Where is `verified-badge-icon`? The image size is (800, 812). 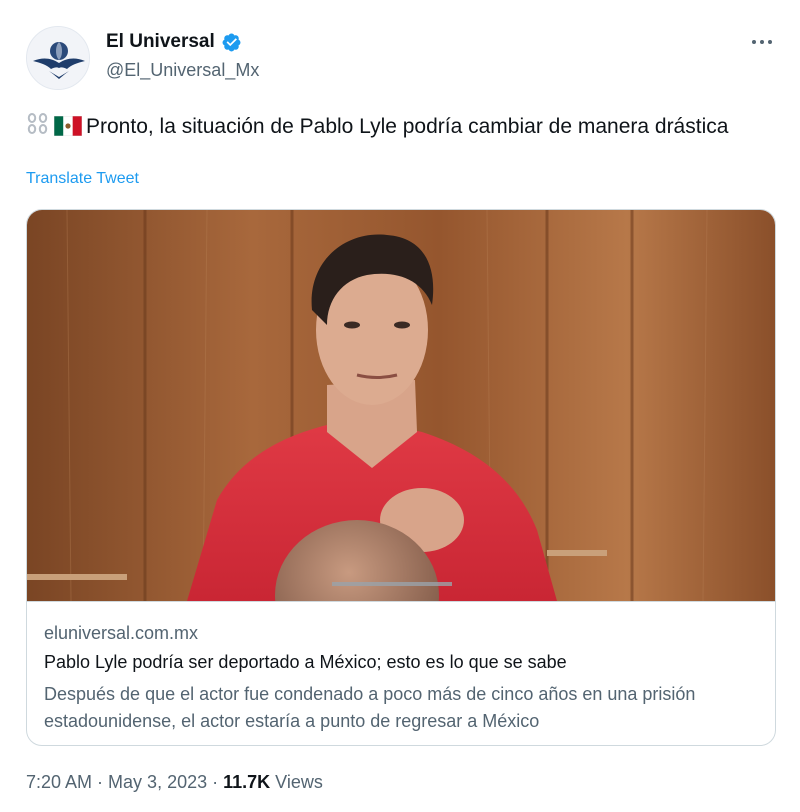 verified-badge-icon is located at coordinates (231, 42).